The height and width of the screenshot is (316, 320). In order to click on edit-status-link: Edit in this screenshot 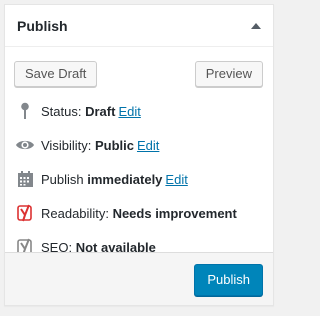, I will do `click(129, 111)`.